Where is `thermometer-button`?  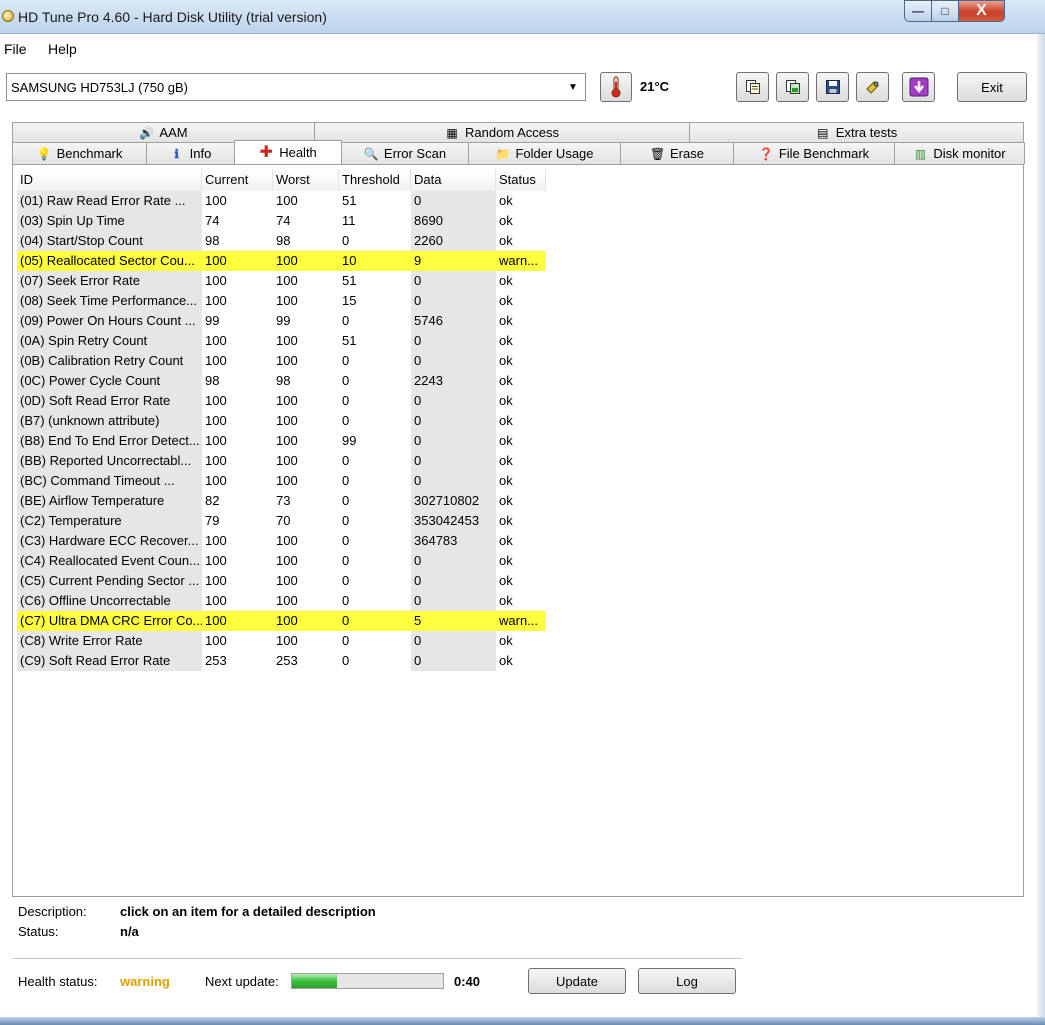
thermometer-button is located at coordinates (616, 87).